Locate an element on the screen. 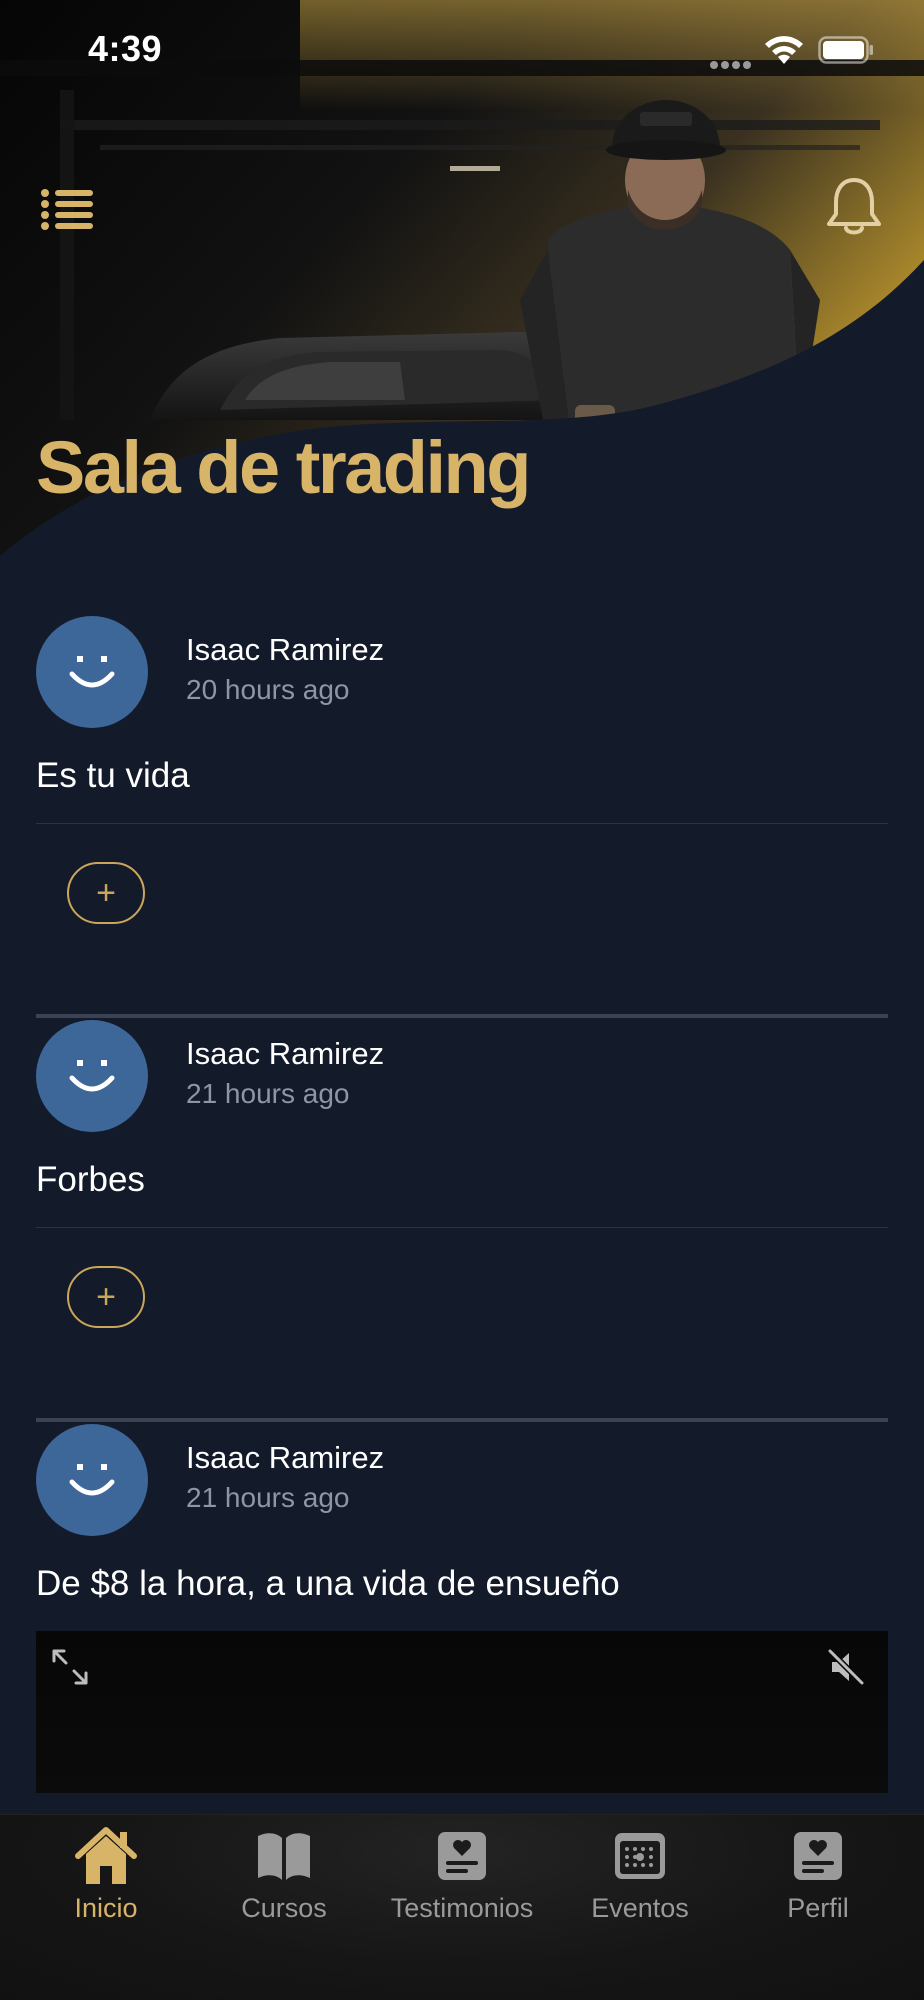 The width and height of the screenshot is (924, 2000). book-icon is located at coordinates (284, 1856).